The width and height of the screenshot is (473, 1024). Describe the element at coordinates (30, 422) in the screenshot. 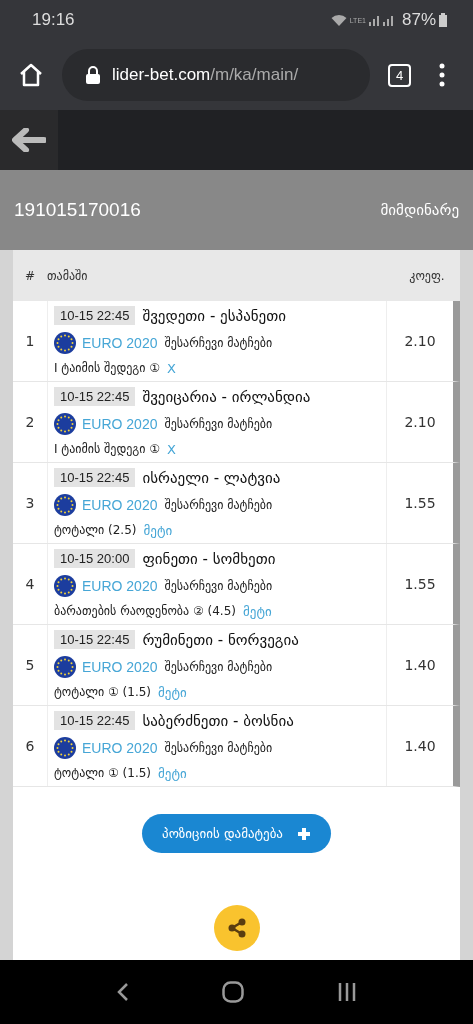

I see `row-number: 2` at that location.